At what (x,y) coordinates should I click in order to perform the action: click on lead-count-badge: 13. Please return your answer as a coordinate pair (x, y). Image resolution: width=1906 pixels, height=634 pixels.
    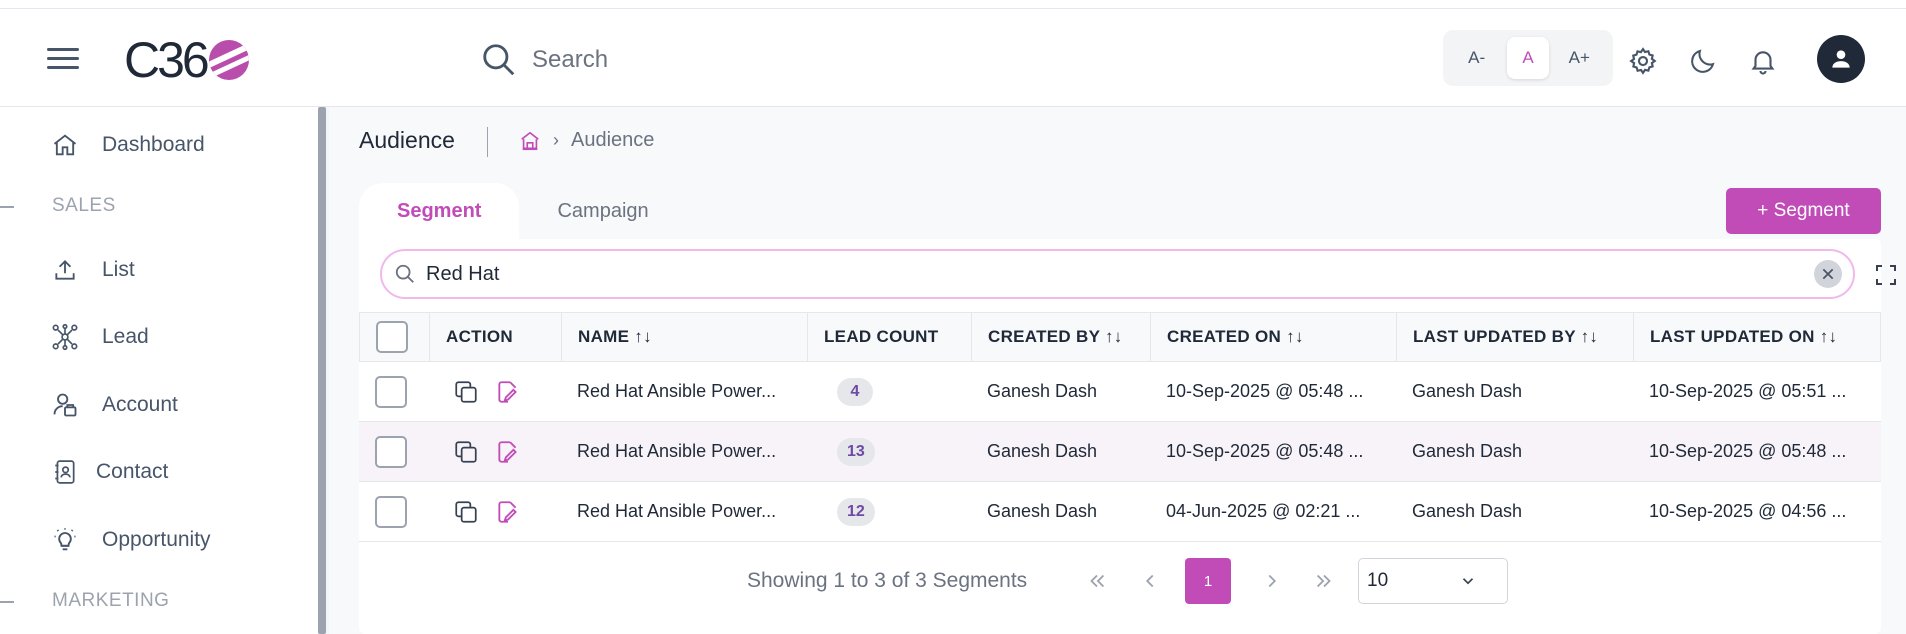
    Looking at the image, I should click on (856, 451).